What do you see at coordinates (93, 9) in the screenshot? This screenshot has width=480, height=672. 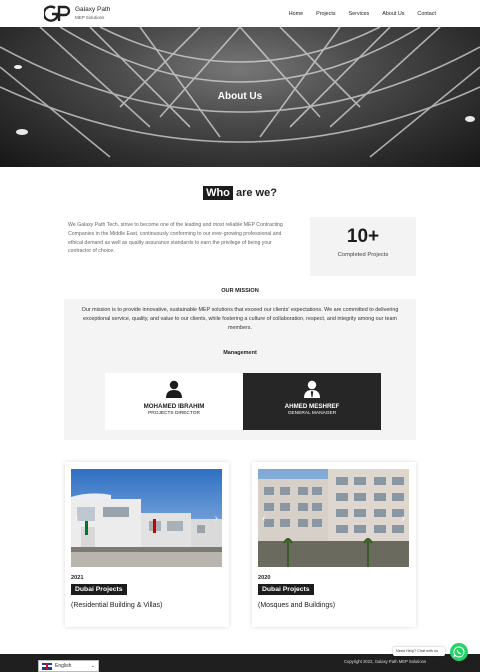 I see `logo-line1: Galaxy Path` at bounding box center [93, 9].